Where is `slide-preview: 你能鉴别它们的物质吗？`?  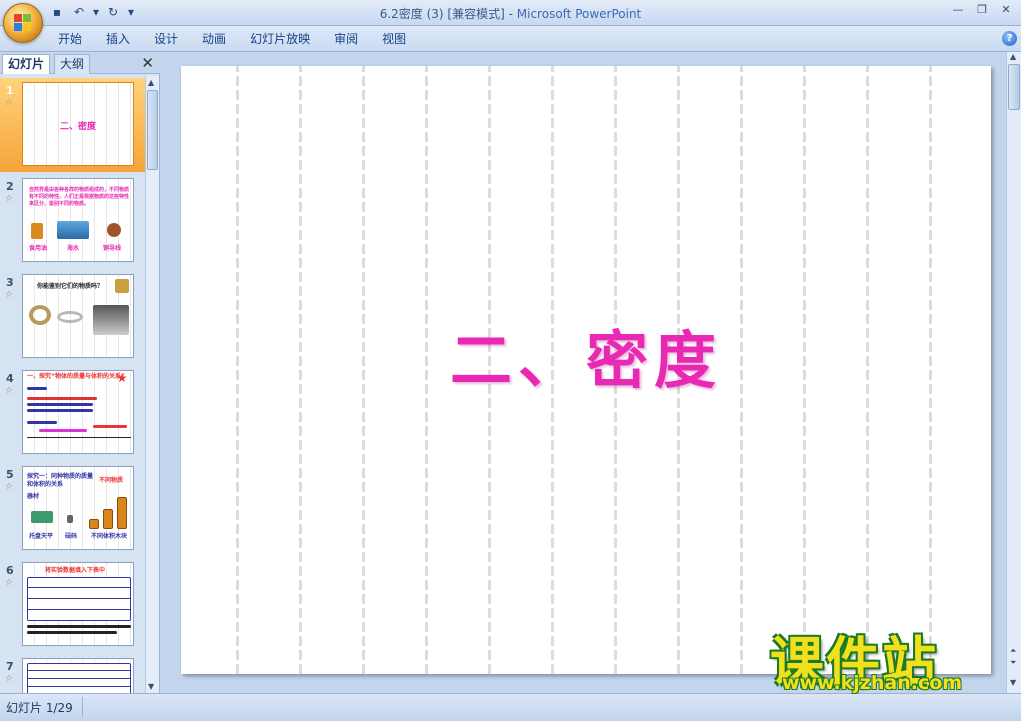
slide-preview: 你能鉴别它们的物质吗？ is located at coordinates (78, 316).